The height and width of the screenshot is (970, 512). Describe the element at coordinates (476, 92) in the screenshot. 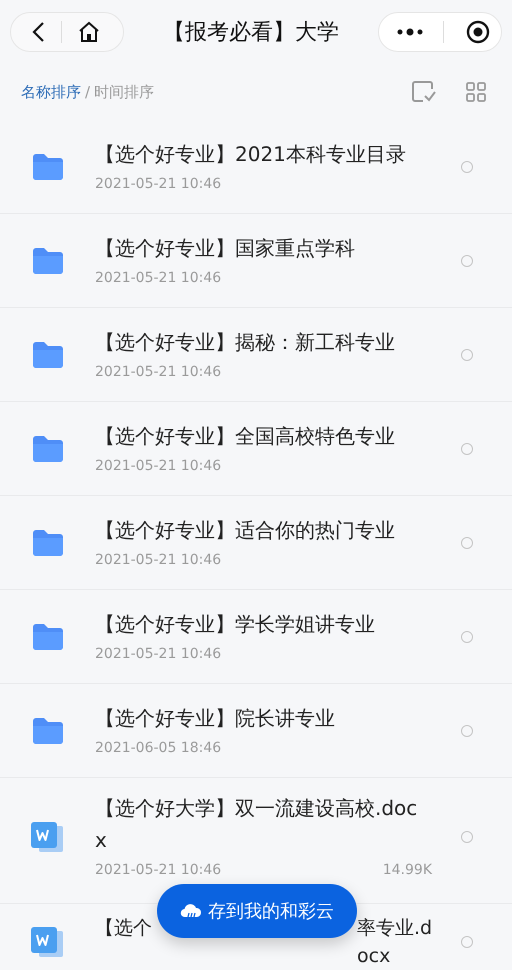

I see `grid-view-icon` at that location.